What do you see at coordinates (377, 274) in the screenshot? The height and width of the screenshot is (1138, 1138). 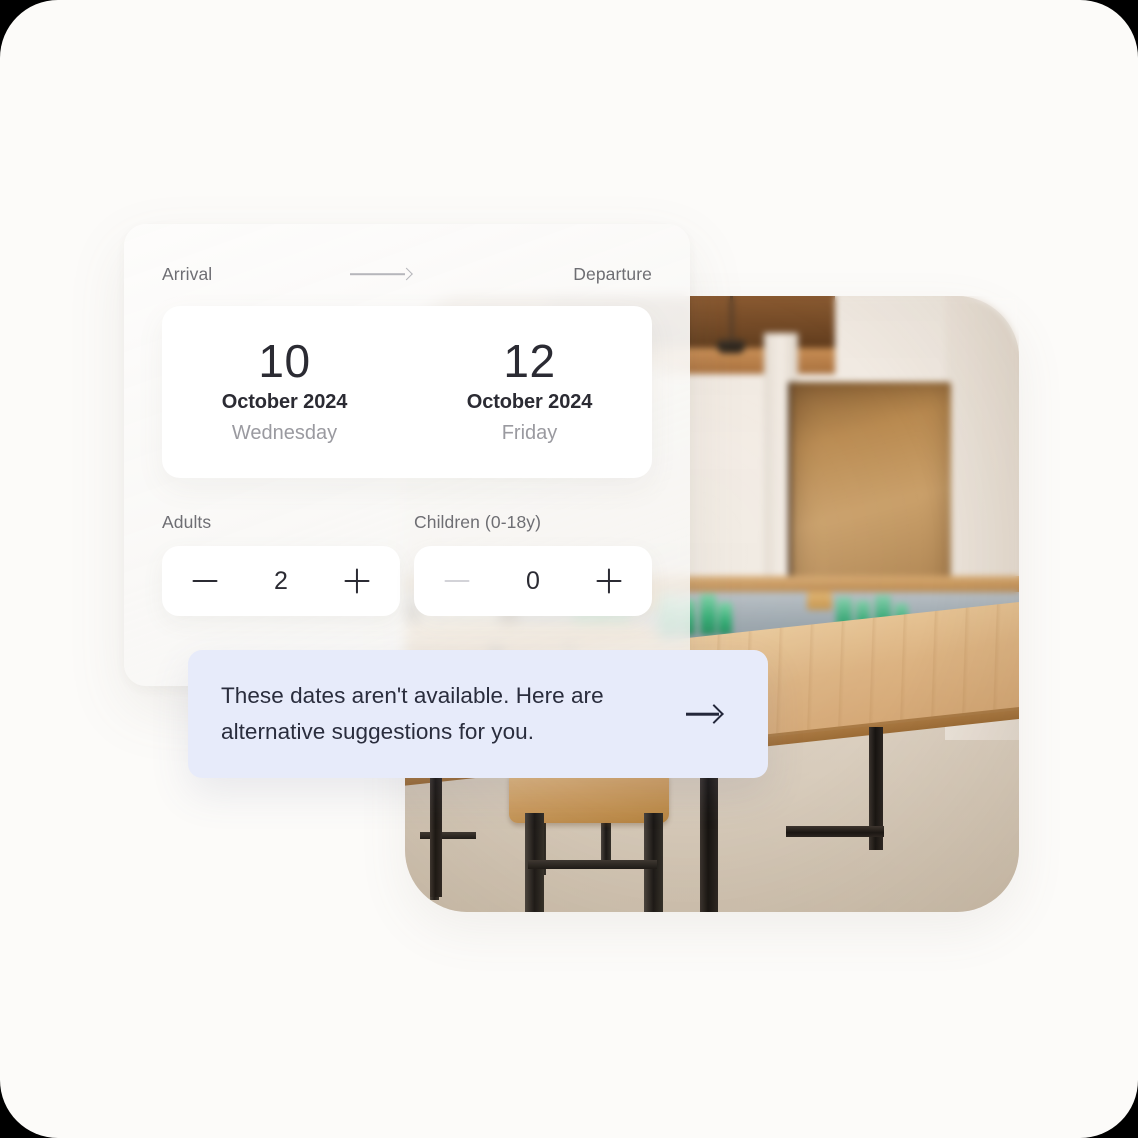 I see `arrow-shaft` at bounding box center [377, 274].